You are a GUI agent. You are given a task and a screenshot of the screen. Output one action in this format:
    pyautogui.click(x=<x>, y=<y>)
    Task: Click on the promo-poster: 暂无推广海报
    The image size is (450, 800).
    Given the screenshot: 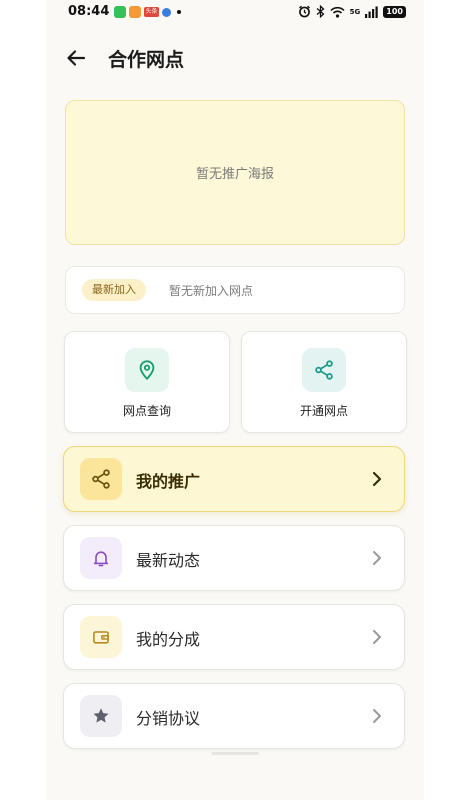 What is the action you would take?
    pyautogui.click(x=235, y=172)
    